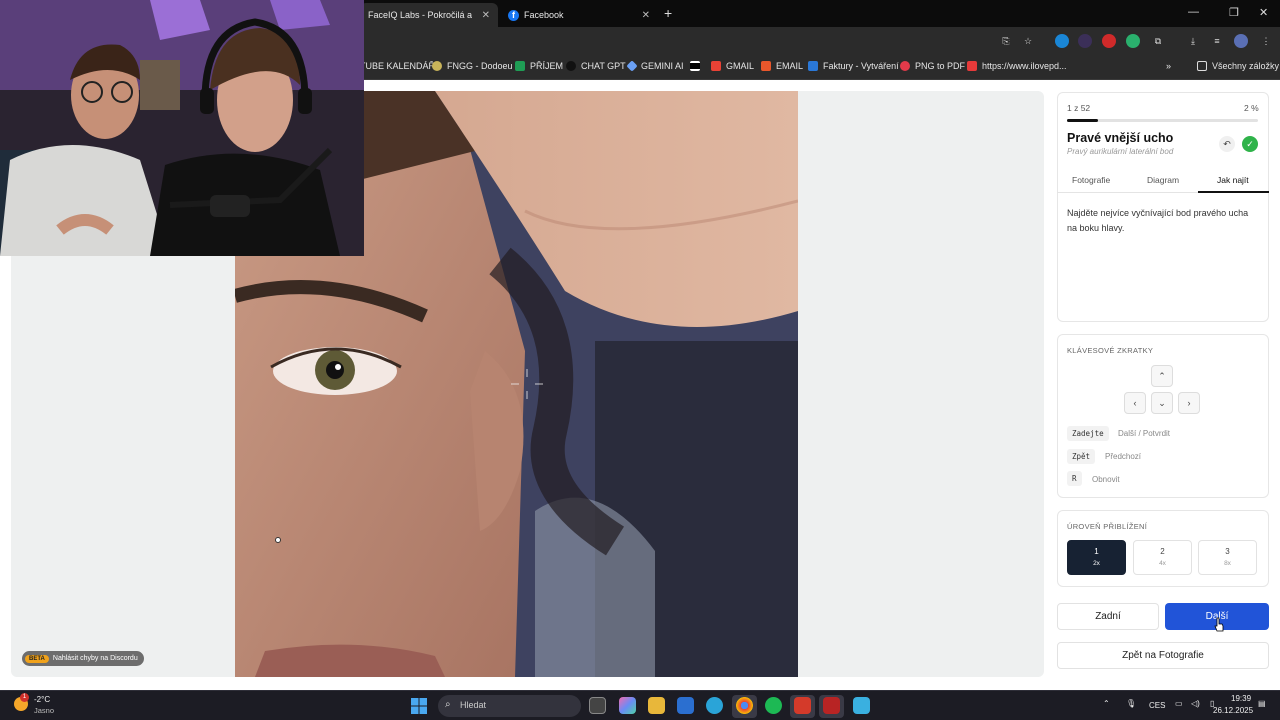 This screenshot has width=1280, height=720. What do you see at coordinates (1202, 66) in the screenshot?
I see `folder-icon` at bounding box center [1202, 66].